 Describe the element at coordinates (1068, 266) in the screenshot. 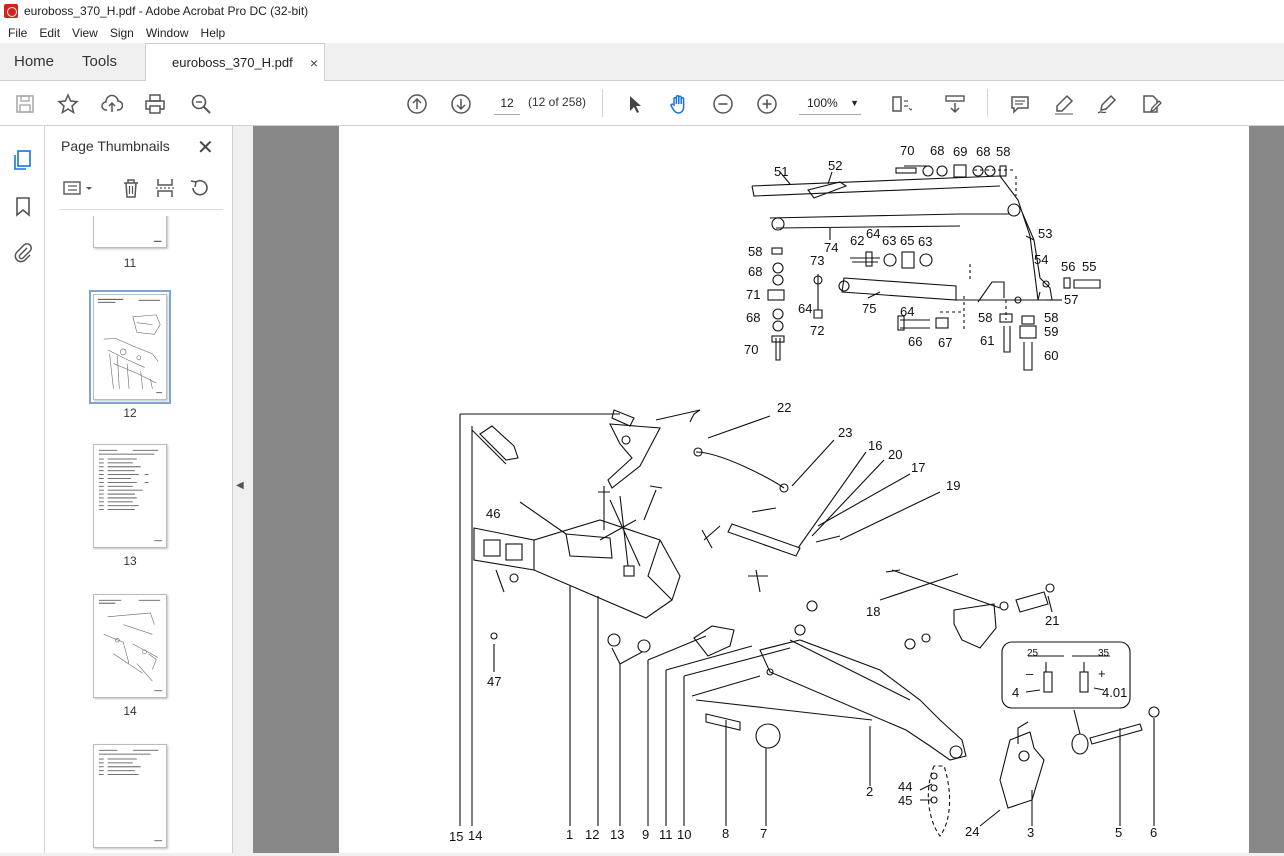

I see `part-label: 56` at that location.